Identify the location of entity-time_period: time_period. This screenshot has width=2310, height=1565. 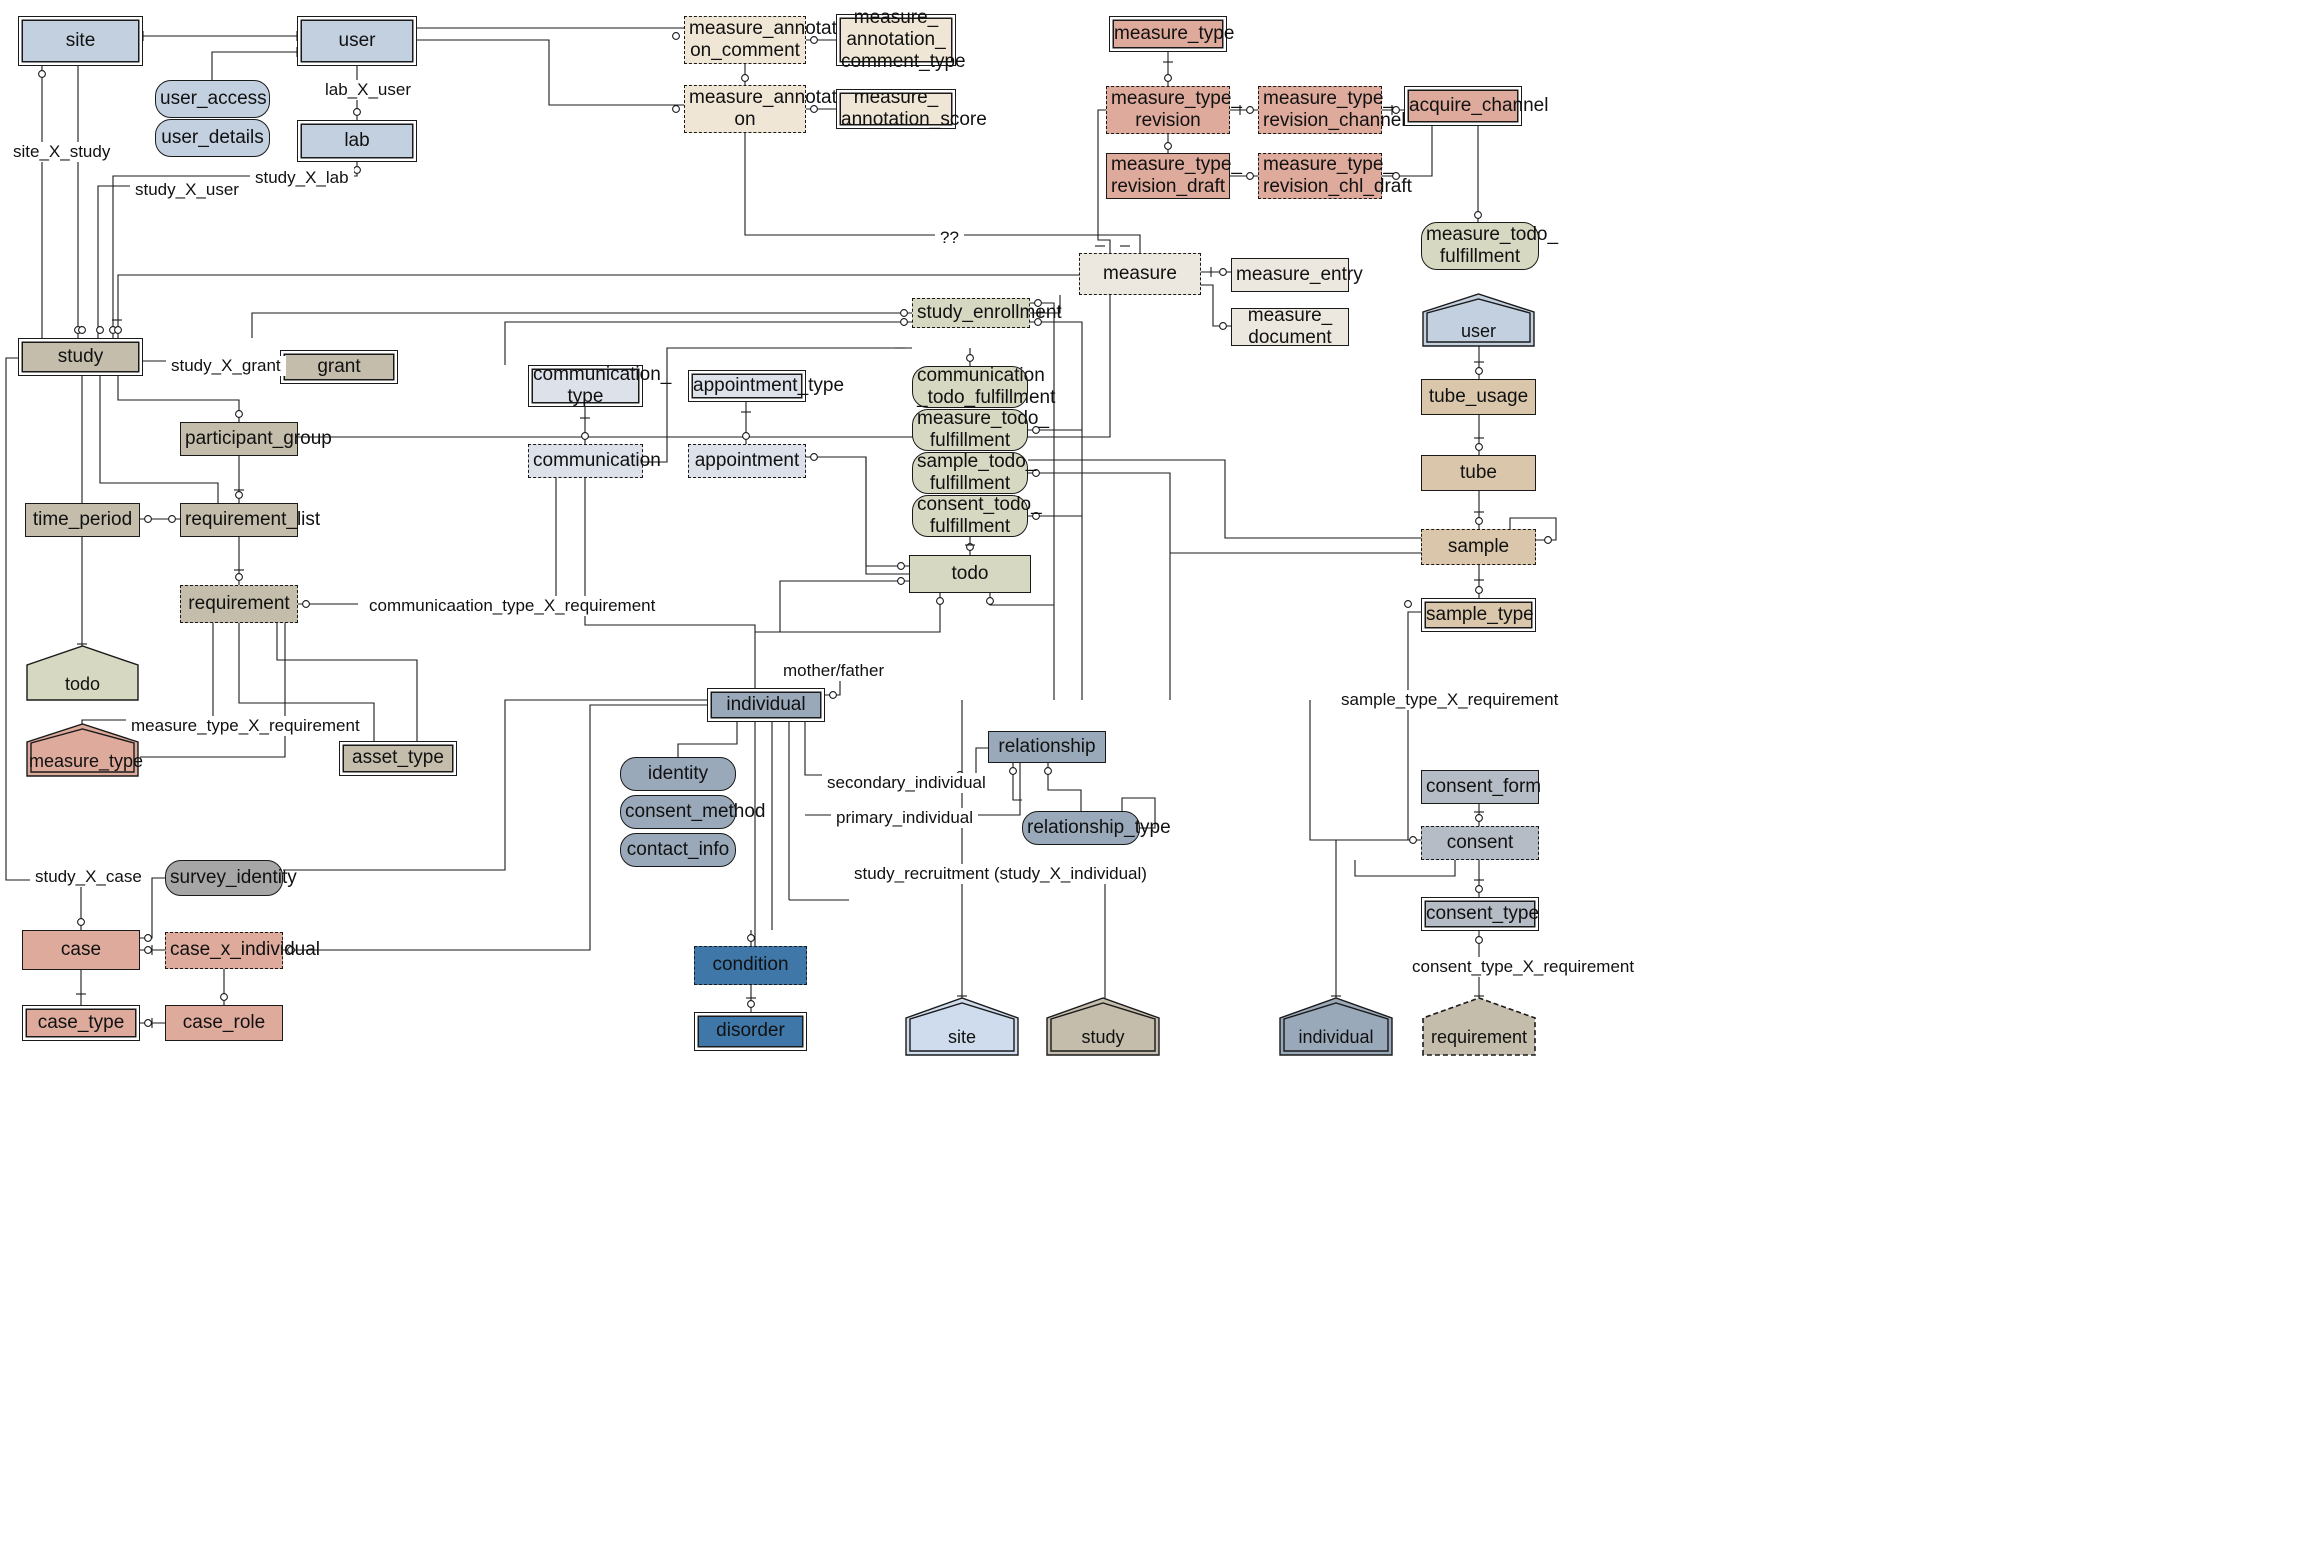
(82, 520).